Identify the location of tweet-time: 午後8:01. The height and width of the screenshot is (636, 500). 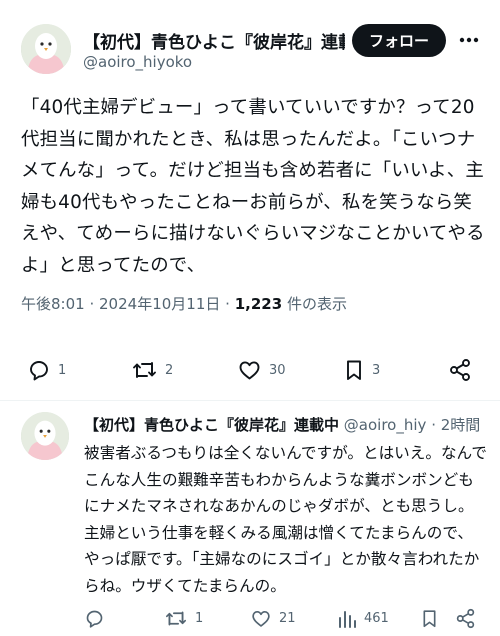
(53, 304).